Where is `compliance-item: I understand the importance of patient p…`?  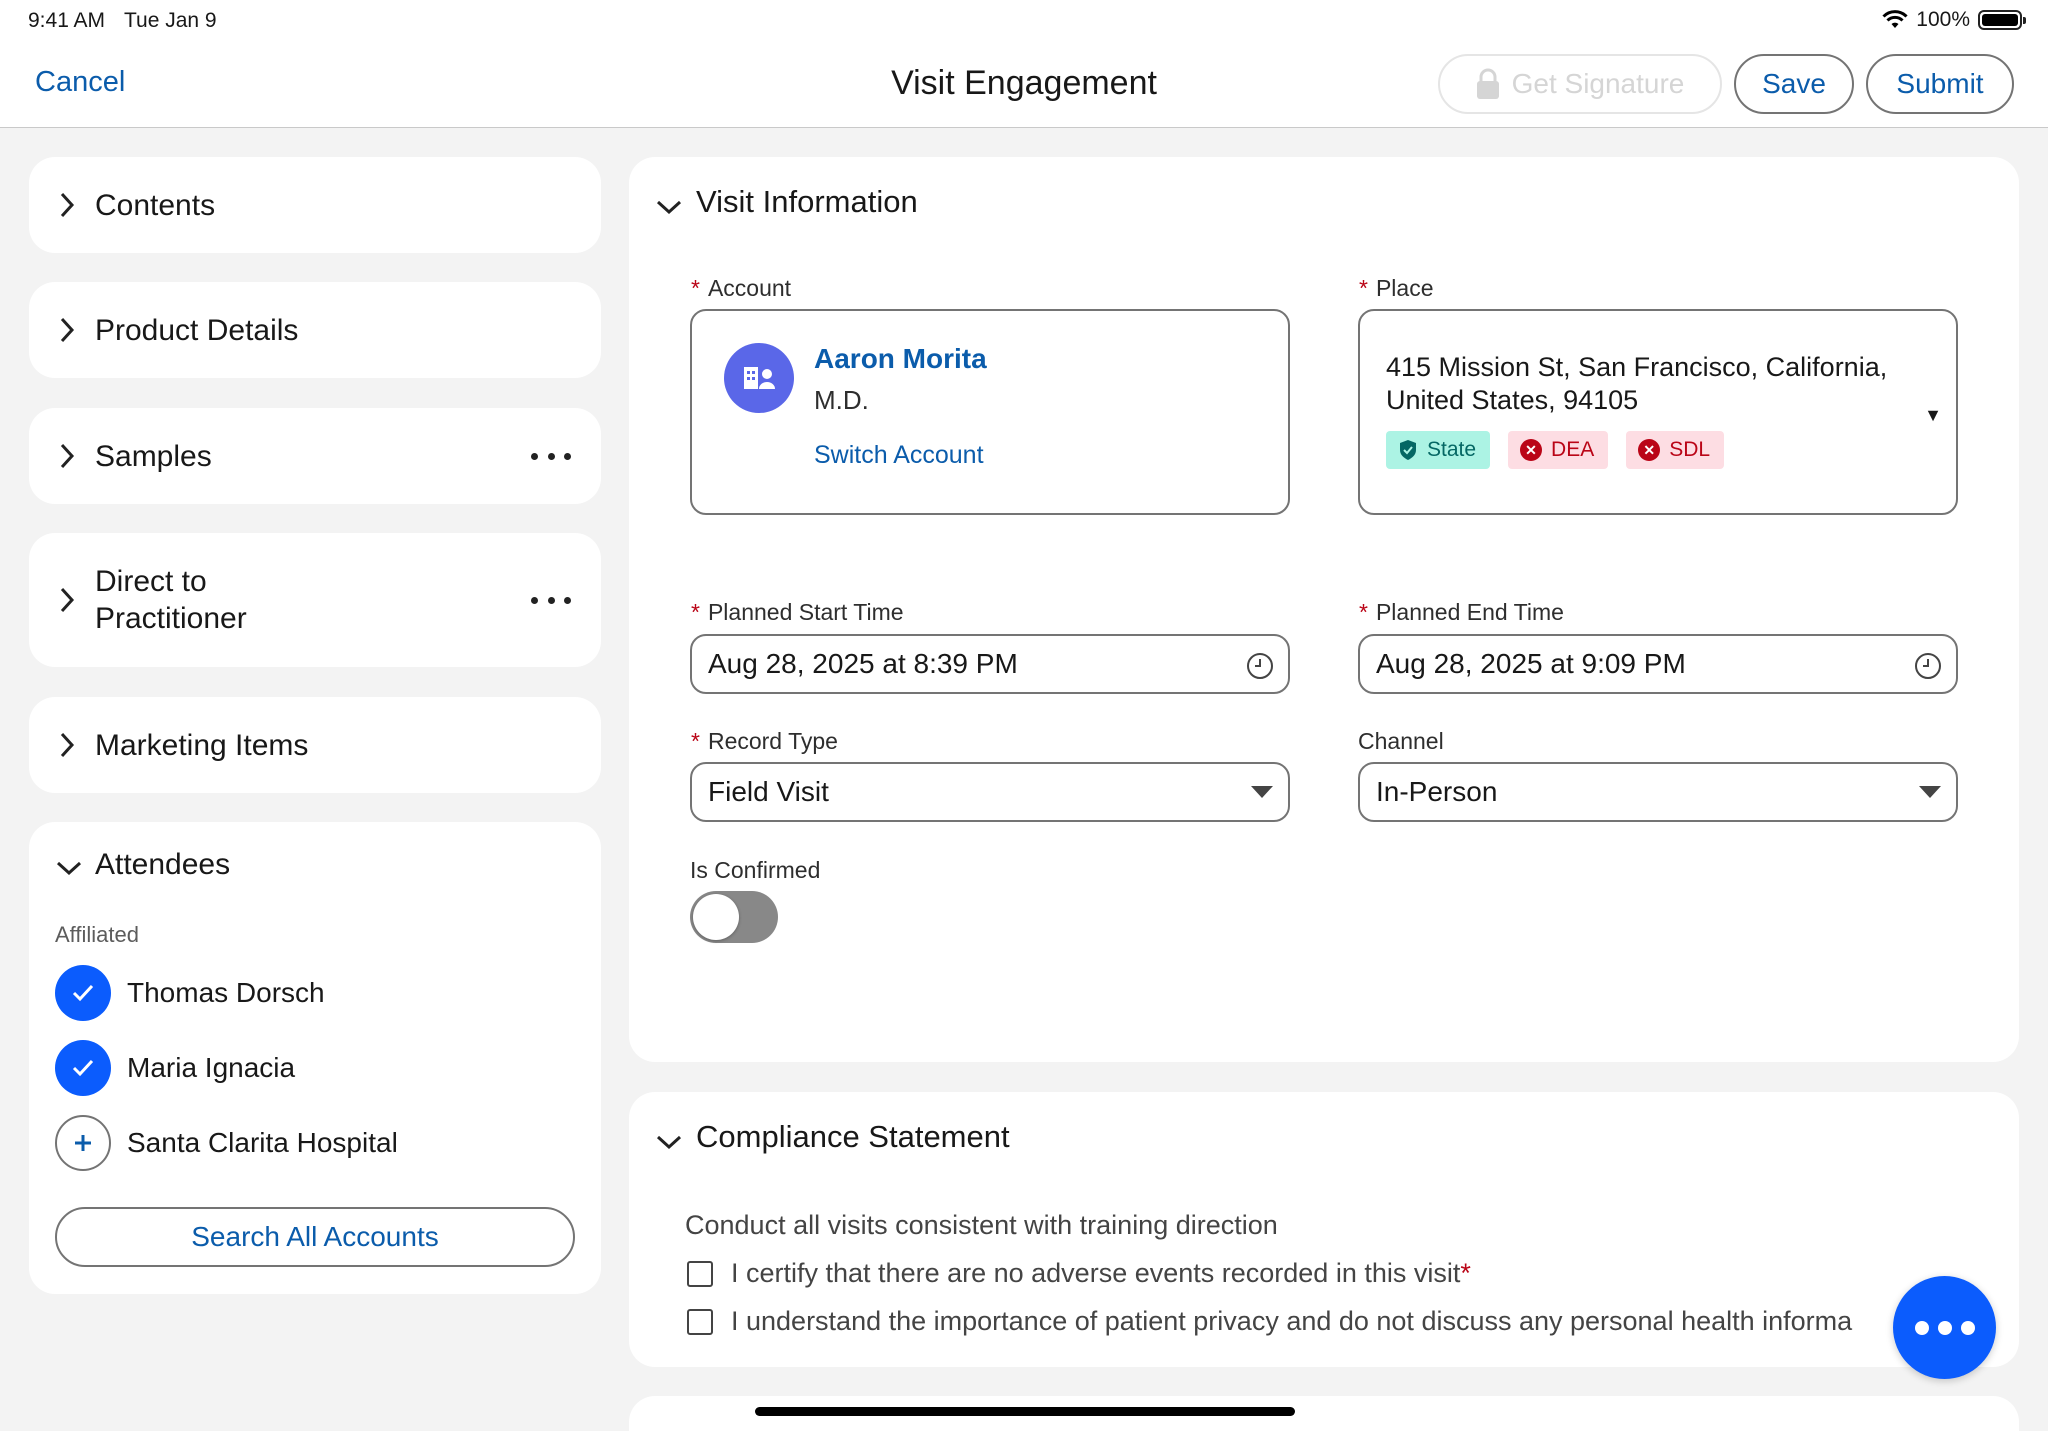 compliance-item: I understand the importance of patient p… is located at coordinates (1269, 1321).